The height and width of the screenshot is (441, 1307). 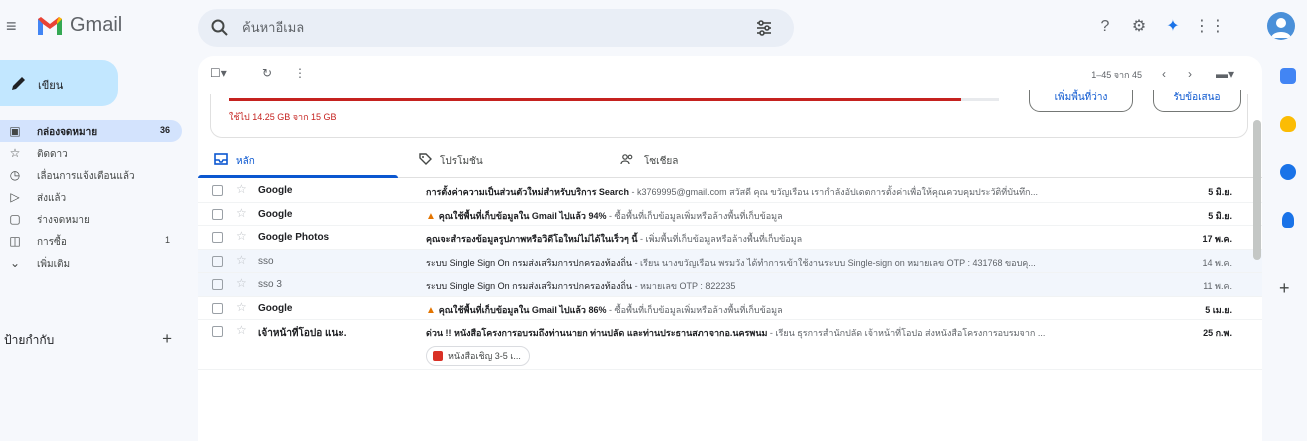 What do you see at coordinates (706, 159) in the screenshot?
I see `tab-social: โซเชียล` at bounding box center [706, 159].